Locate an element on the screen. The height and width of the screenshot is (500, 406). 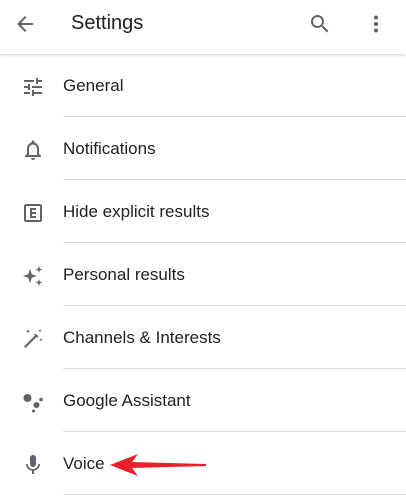
settings-item-label: Voice is located at coordinates (84, 463).